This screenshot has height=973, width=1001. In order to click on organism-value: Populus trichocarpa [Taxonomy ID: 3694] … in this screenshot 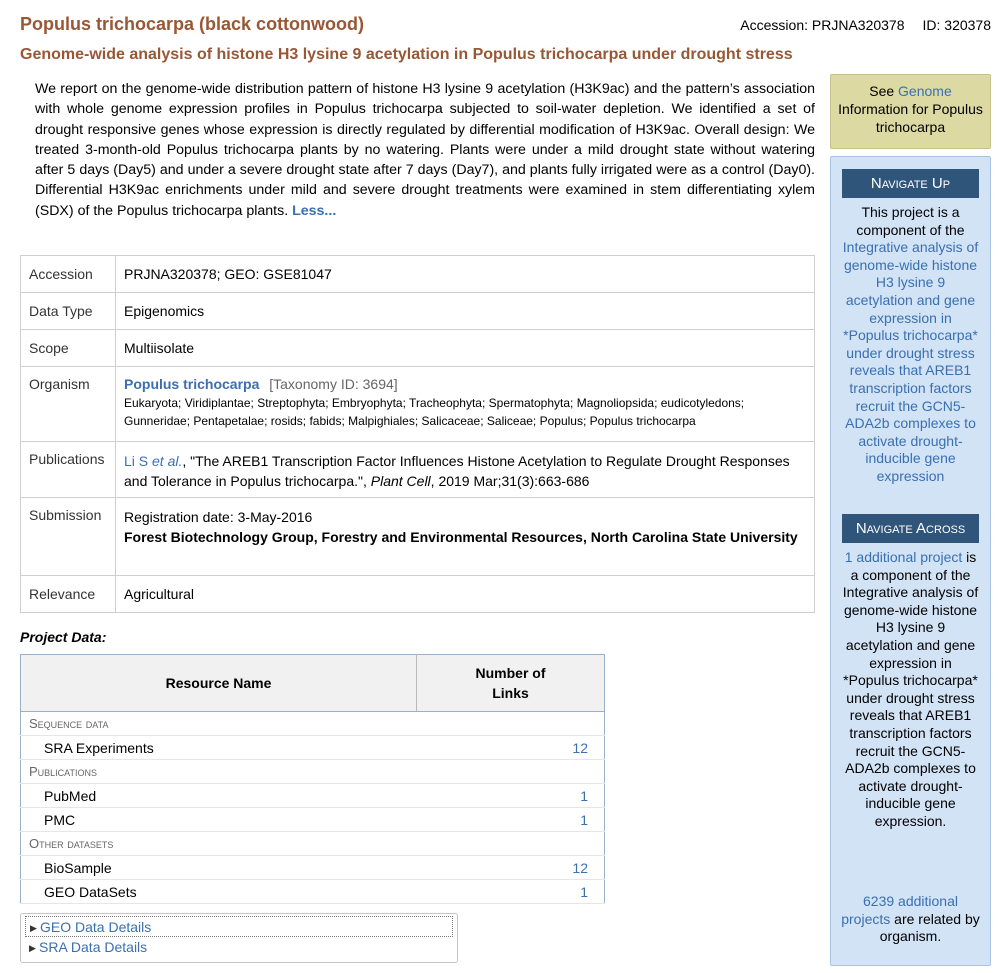, I will do `click(465, 404)`.